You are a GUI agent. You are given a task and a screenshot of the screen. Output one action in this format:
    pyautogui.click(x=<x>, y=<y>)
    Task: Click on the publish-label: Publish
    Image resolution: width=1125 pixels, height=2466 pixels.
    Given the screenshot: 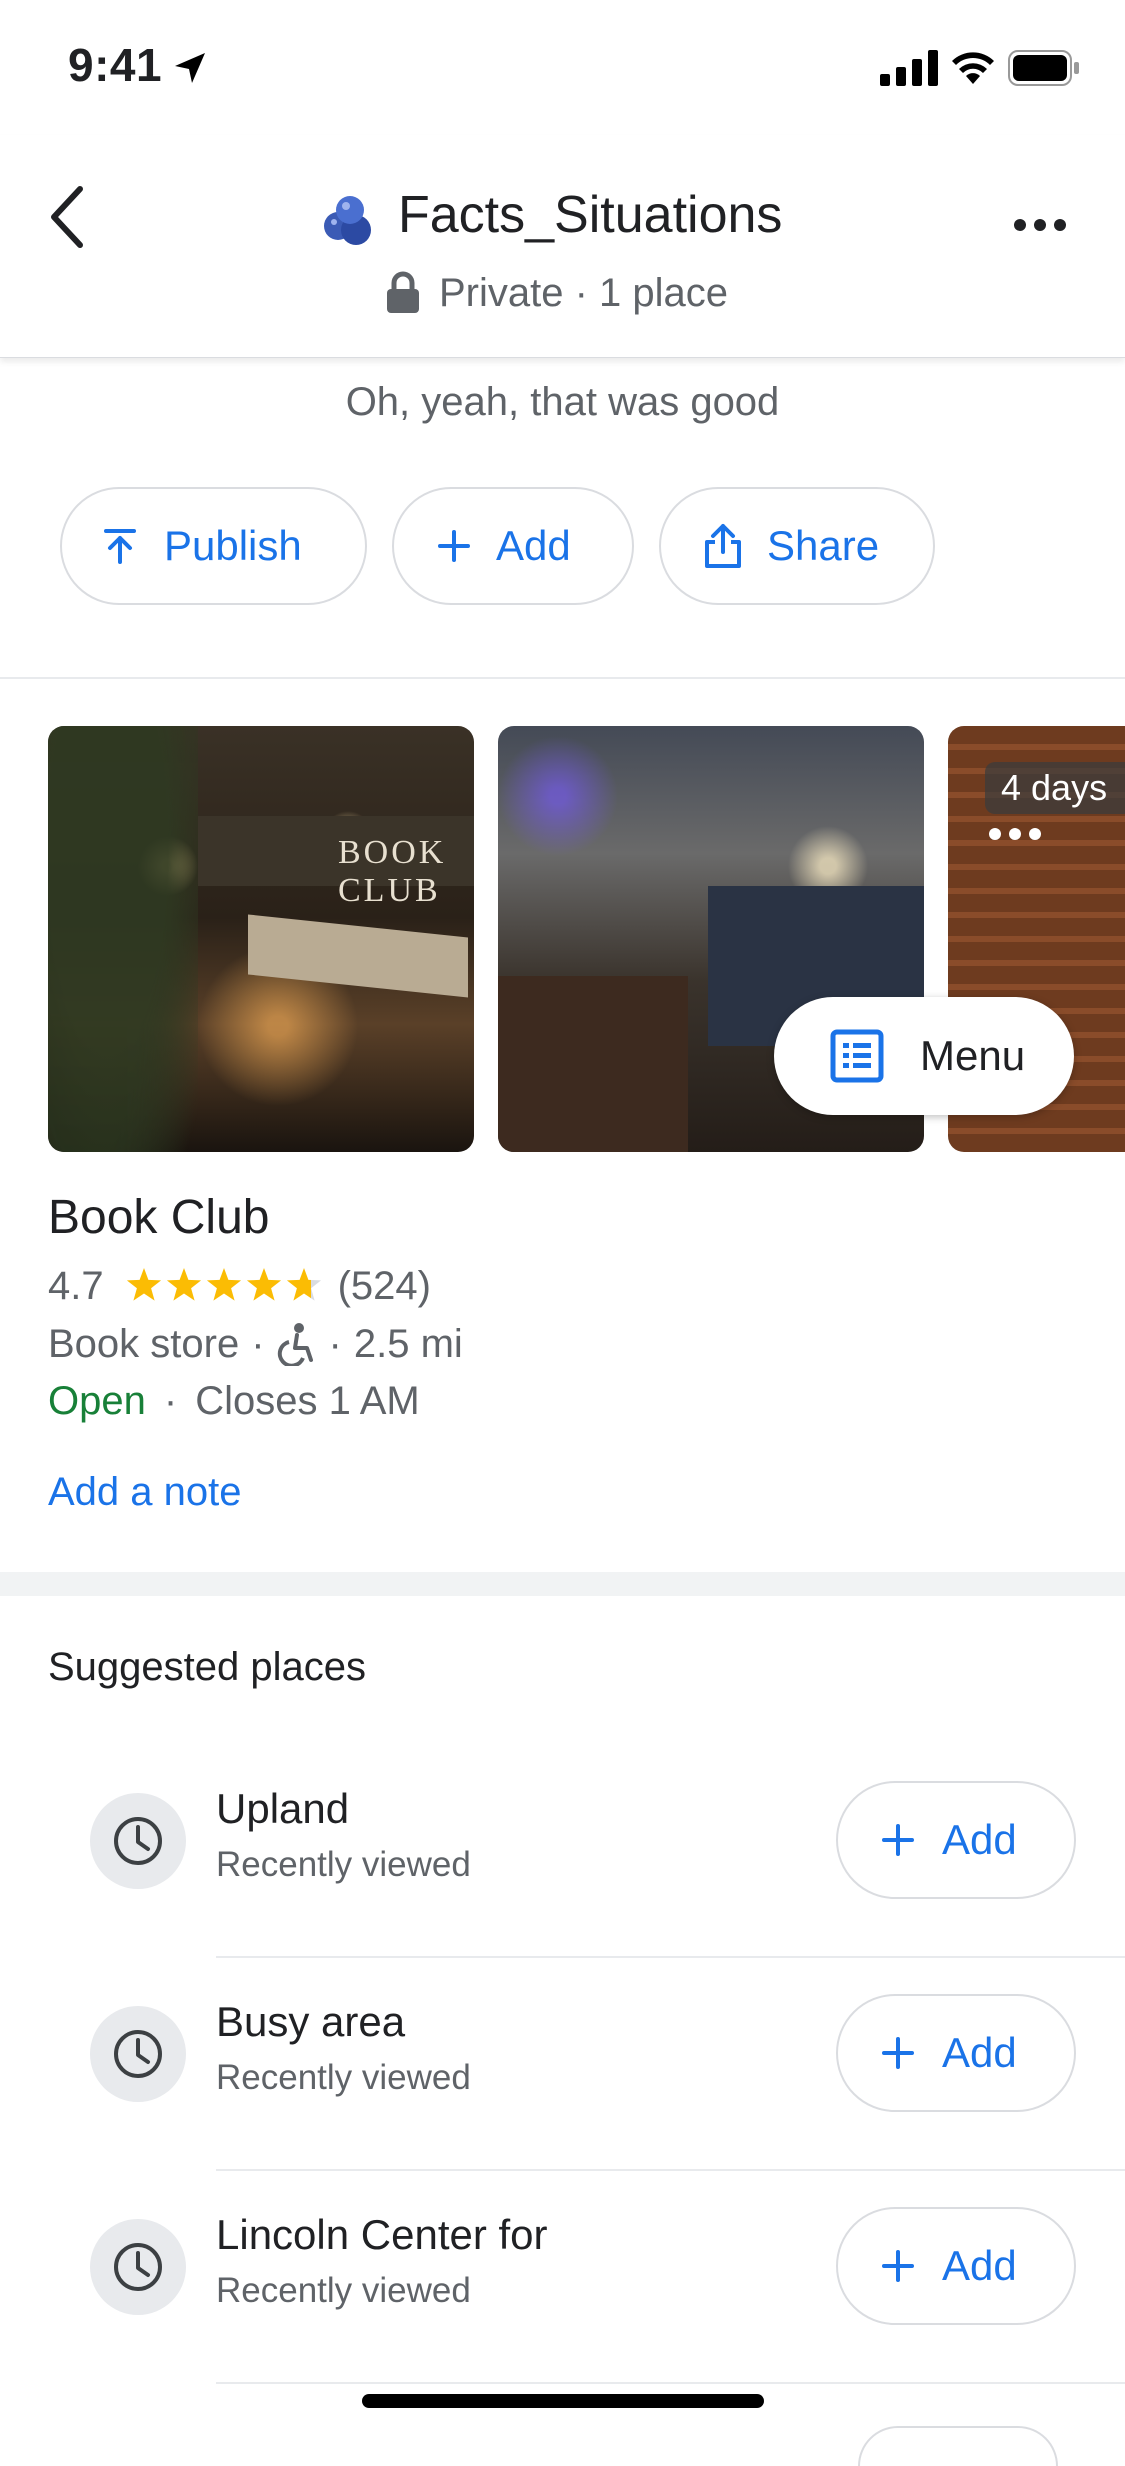 What is the action you would take?
    pyautogui.click(x=233, y=545)
    